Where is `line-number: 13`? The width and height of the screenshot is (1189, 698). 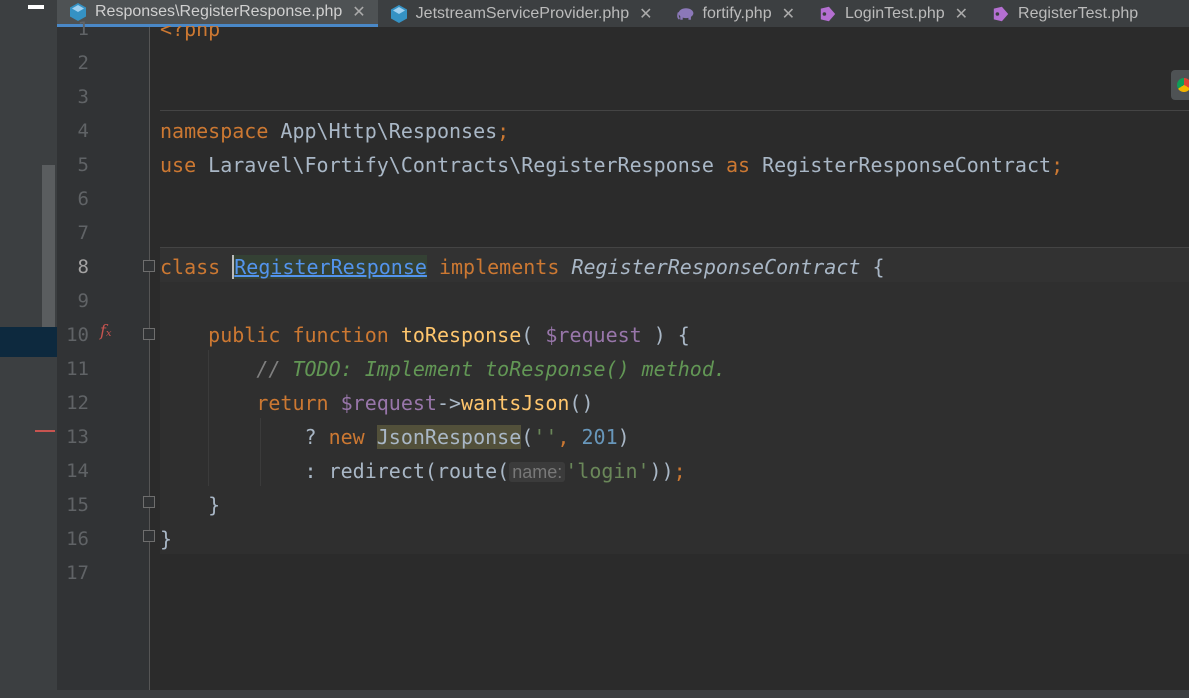 line-number: 13 is located at coordinates (77, 437).